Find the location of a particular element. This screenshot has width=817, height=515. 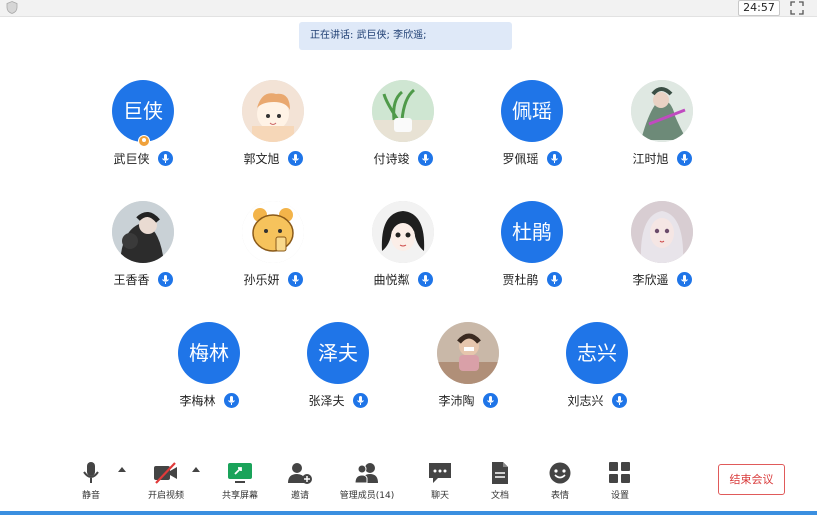

participant-tile: 志兴 刘志兴 is located at coordinates (597, 372).